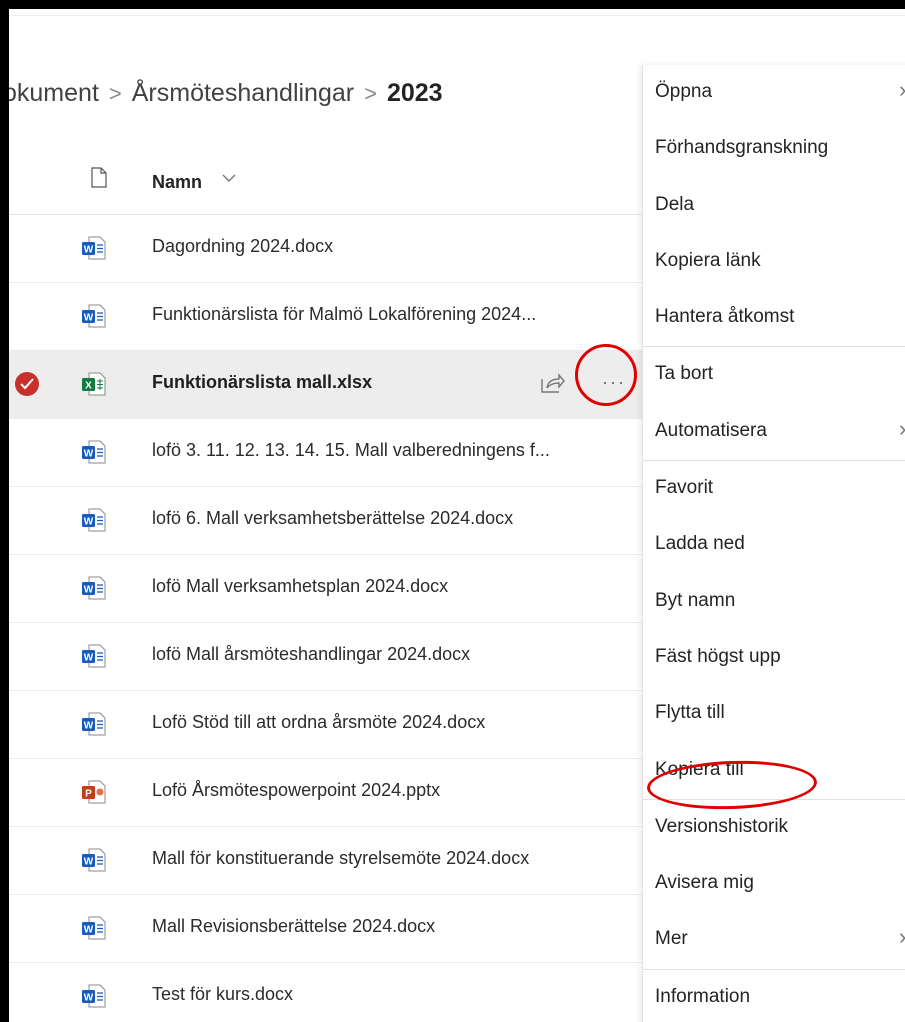 The height and width of the screenshot is (1022, 905). I want to click on share-icon, so click(552, 383).